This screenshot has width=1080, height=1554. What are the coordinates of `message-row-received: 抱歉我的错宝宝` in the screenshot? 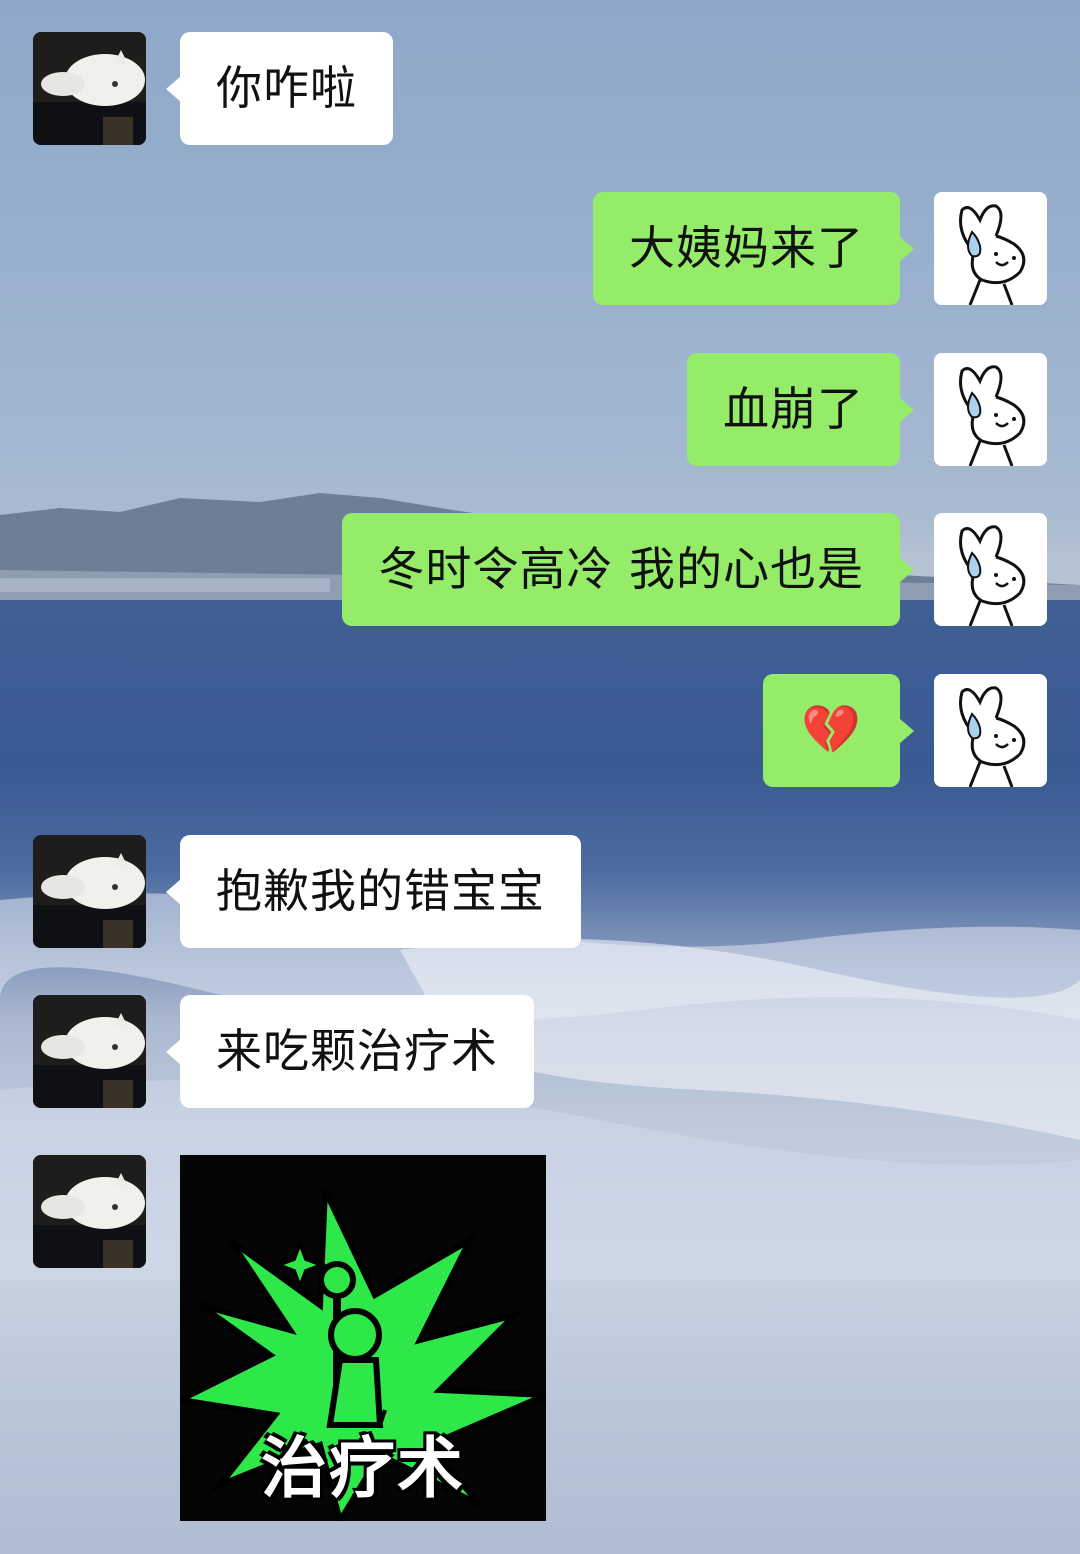 It's located at (307, 891).